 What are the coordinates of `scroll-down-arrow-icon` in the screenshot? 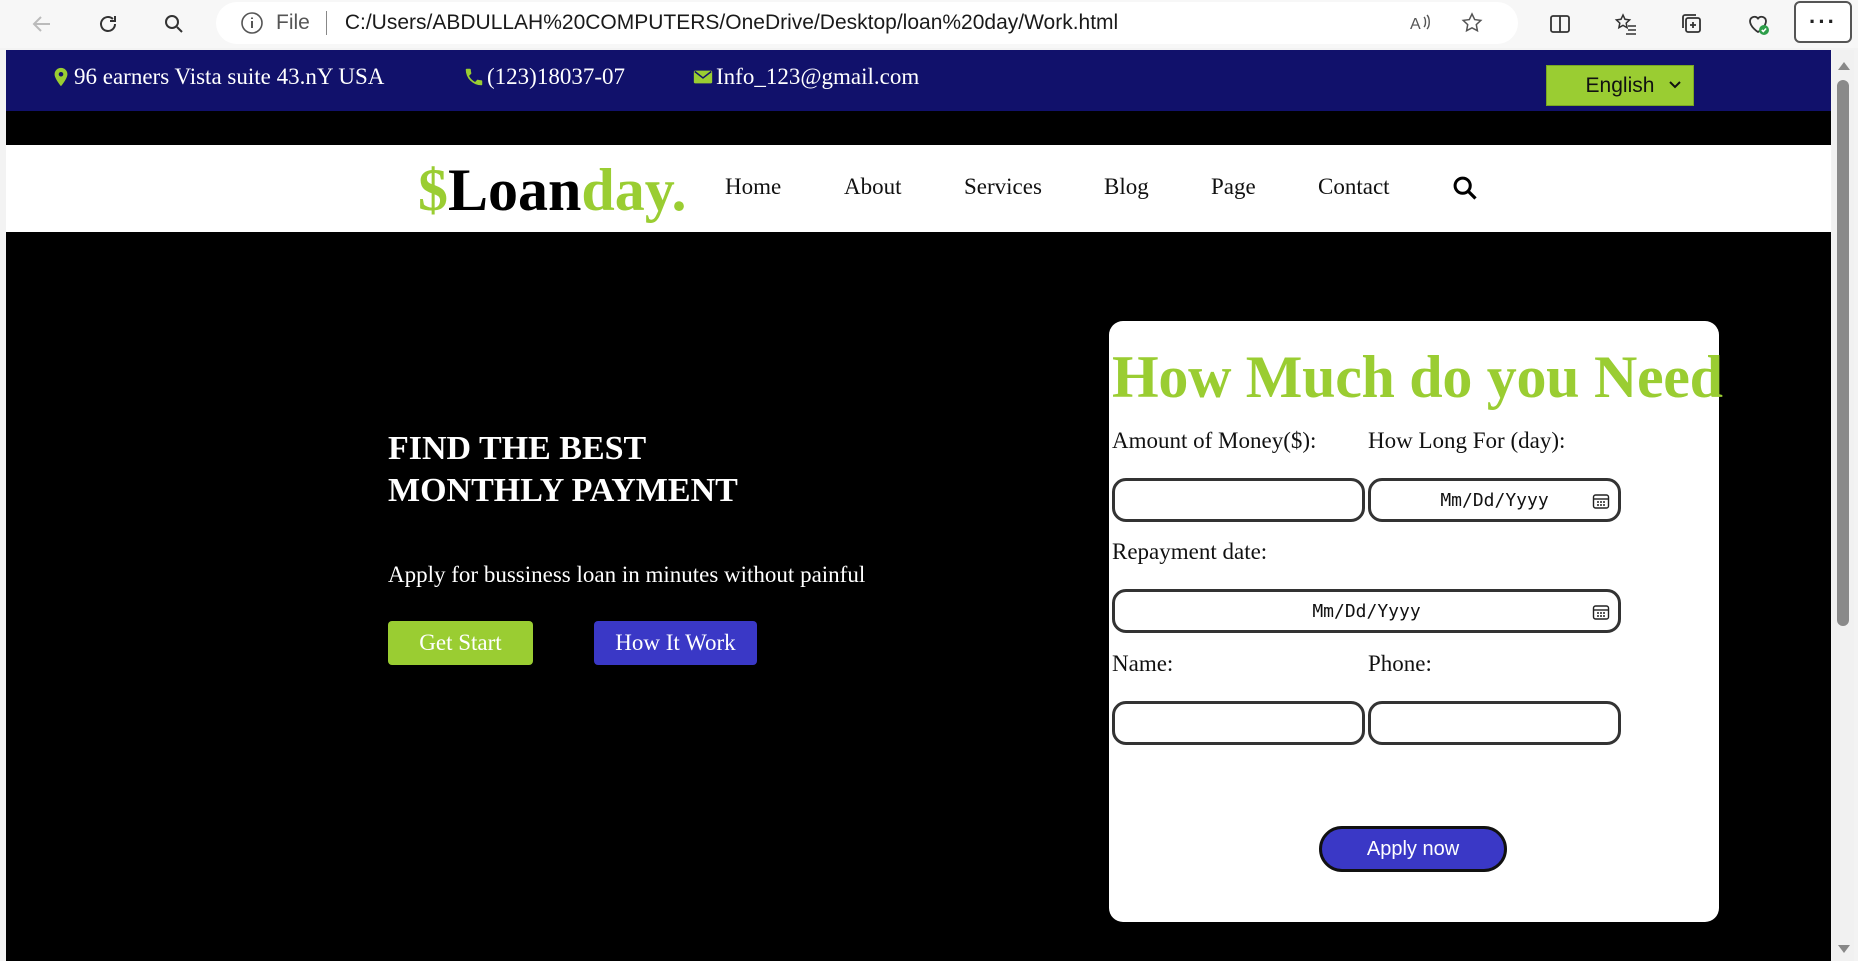 It's located at (1844, 949).